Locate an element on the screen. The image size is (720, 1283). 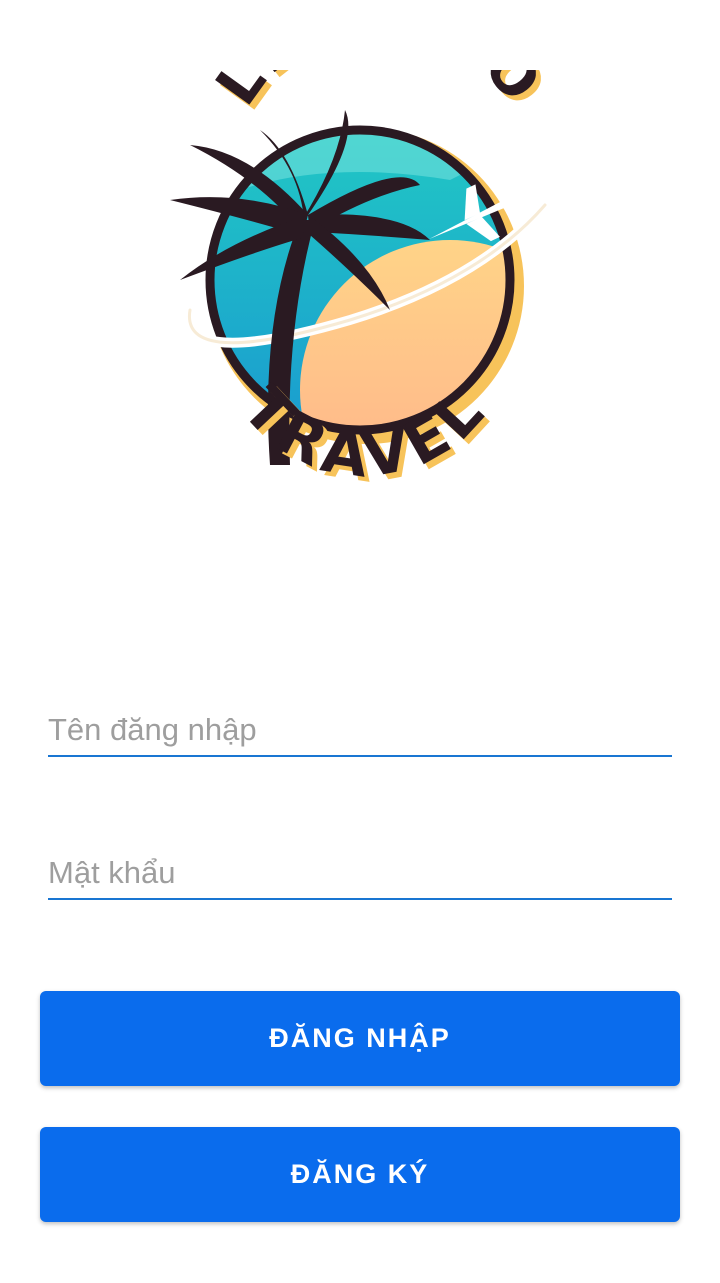
password-field is located at coordinates (360, 870).